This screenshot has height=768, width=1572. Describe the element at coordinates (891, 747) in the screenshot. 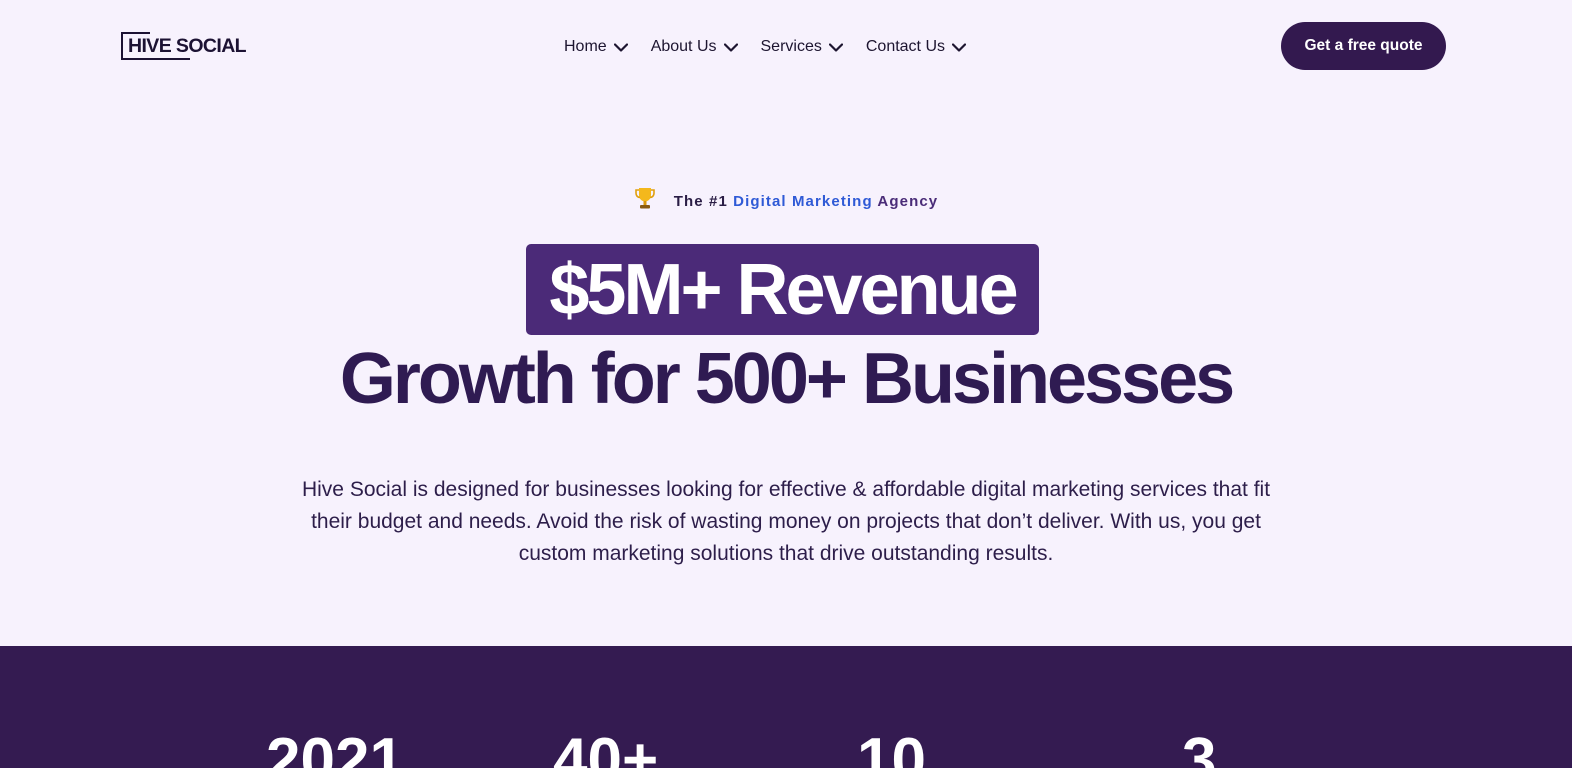

I see `stat-value: 10` at that location.